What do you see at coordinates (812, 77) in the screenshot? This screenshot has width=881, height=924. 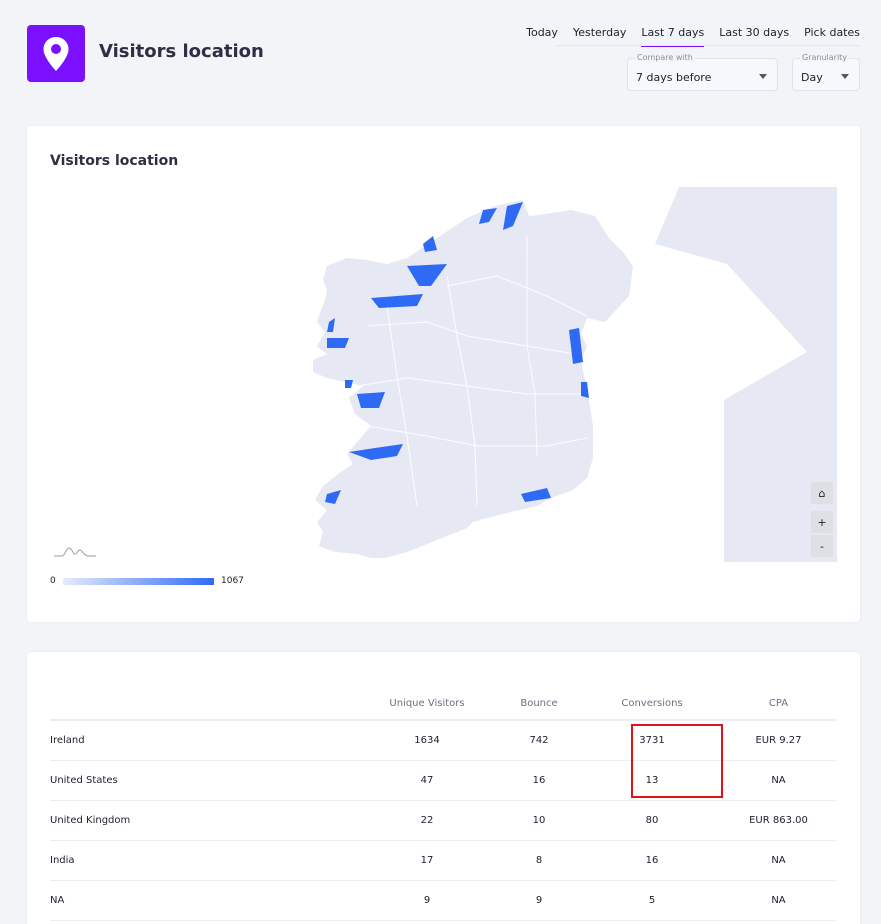 I see `granularity-value: Day` at bounding box center [812, 77].